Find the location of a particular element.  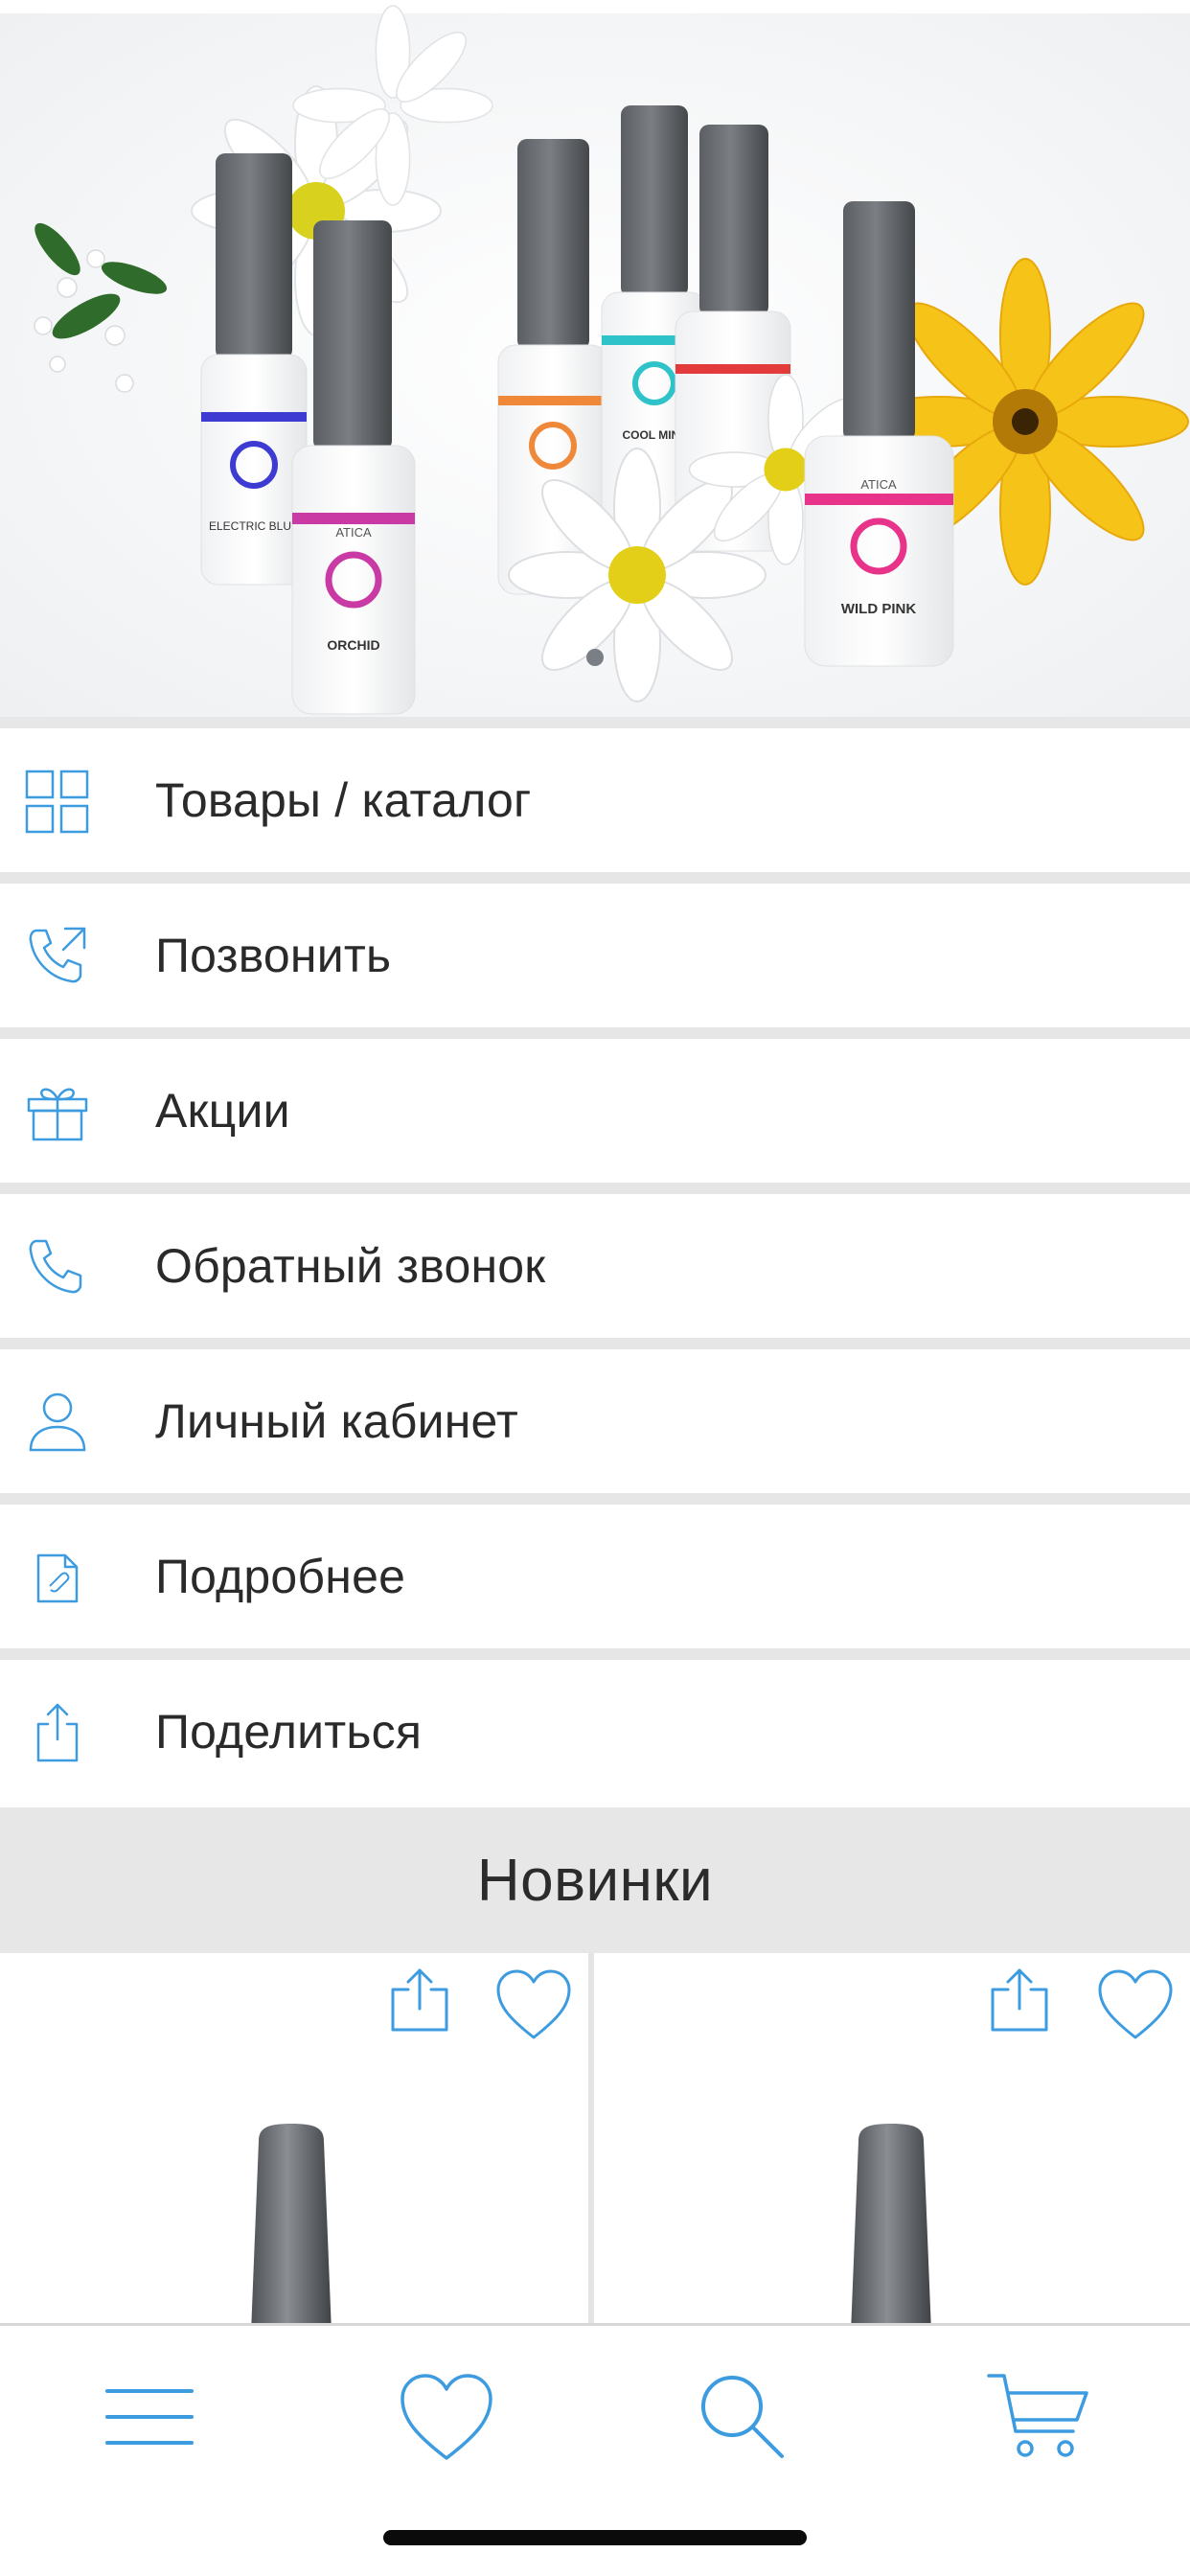

phone-call-icon is located at coordinates (58, 955).